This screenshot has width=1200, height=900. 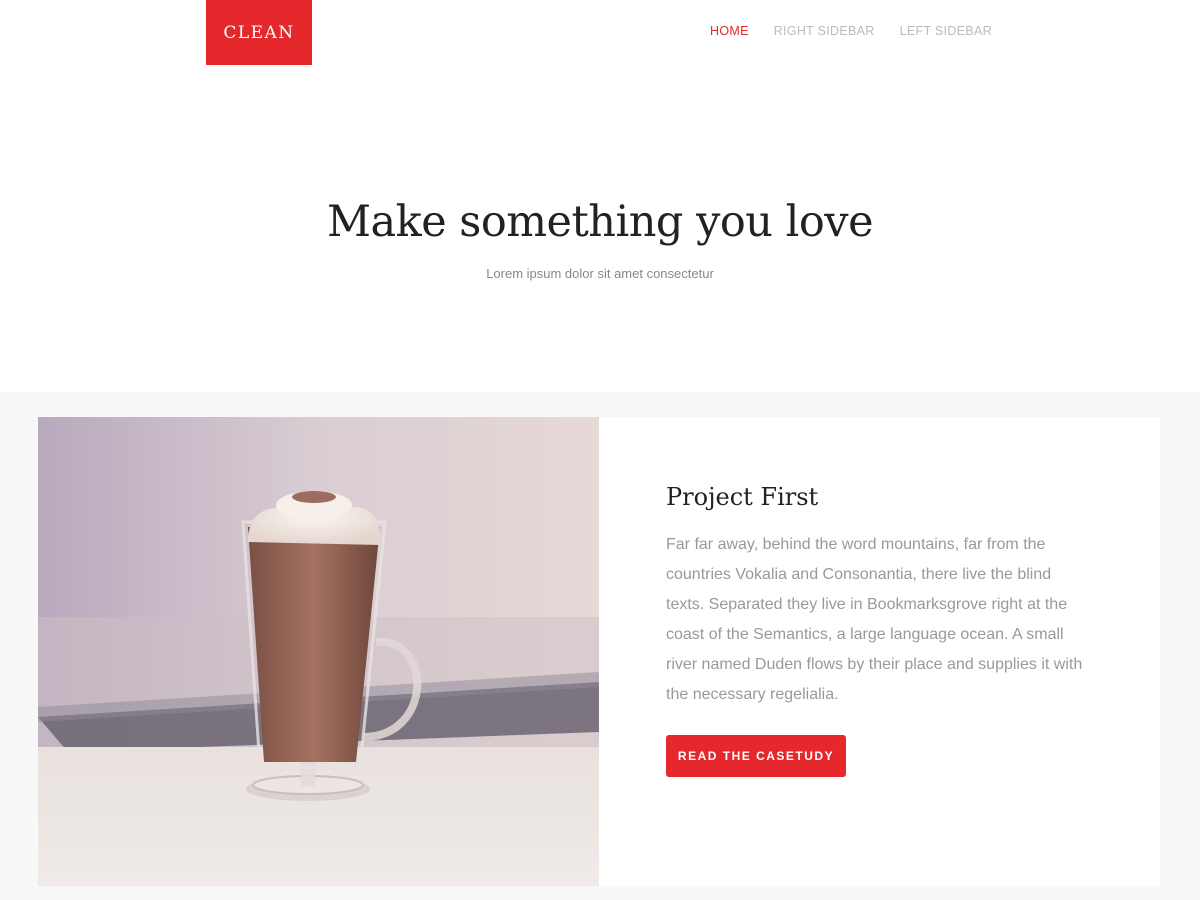 I want to click on nav-item-home: HOME, so click(x=729, y=31).